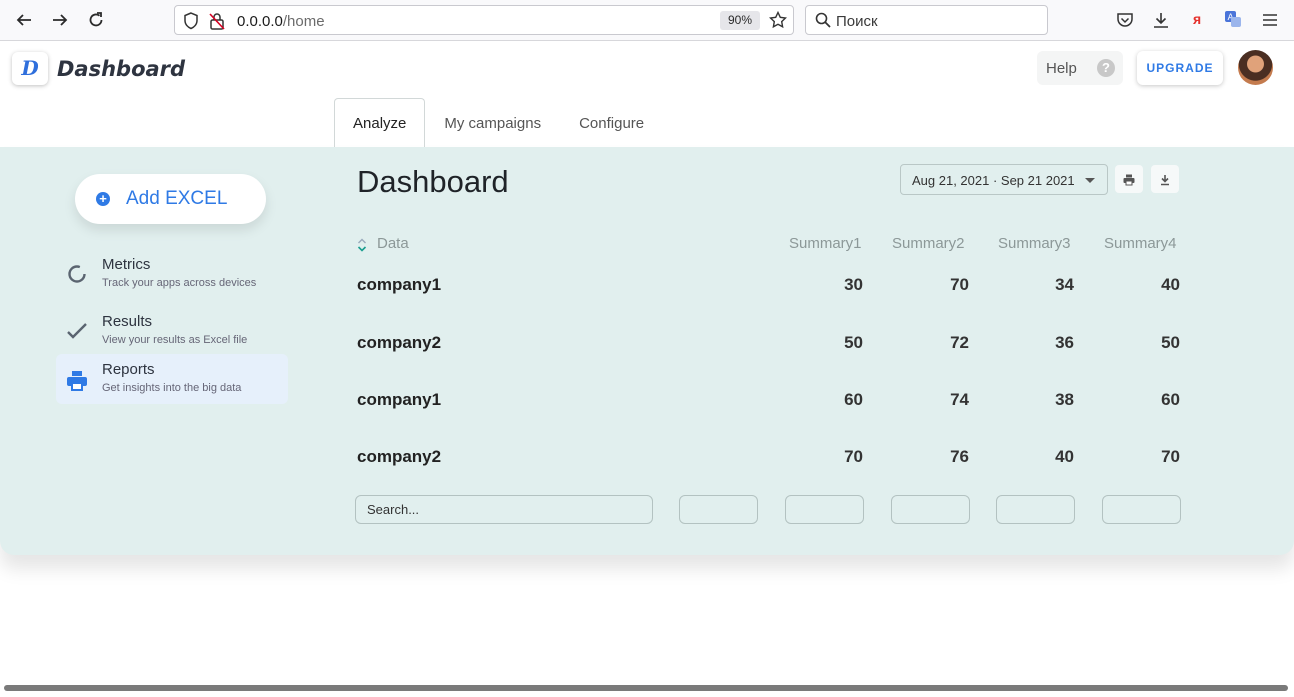 Image resolution: width=1294 pixels, height=697 pixels. I want to click on table-cell: 74, so click(959, 399).